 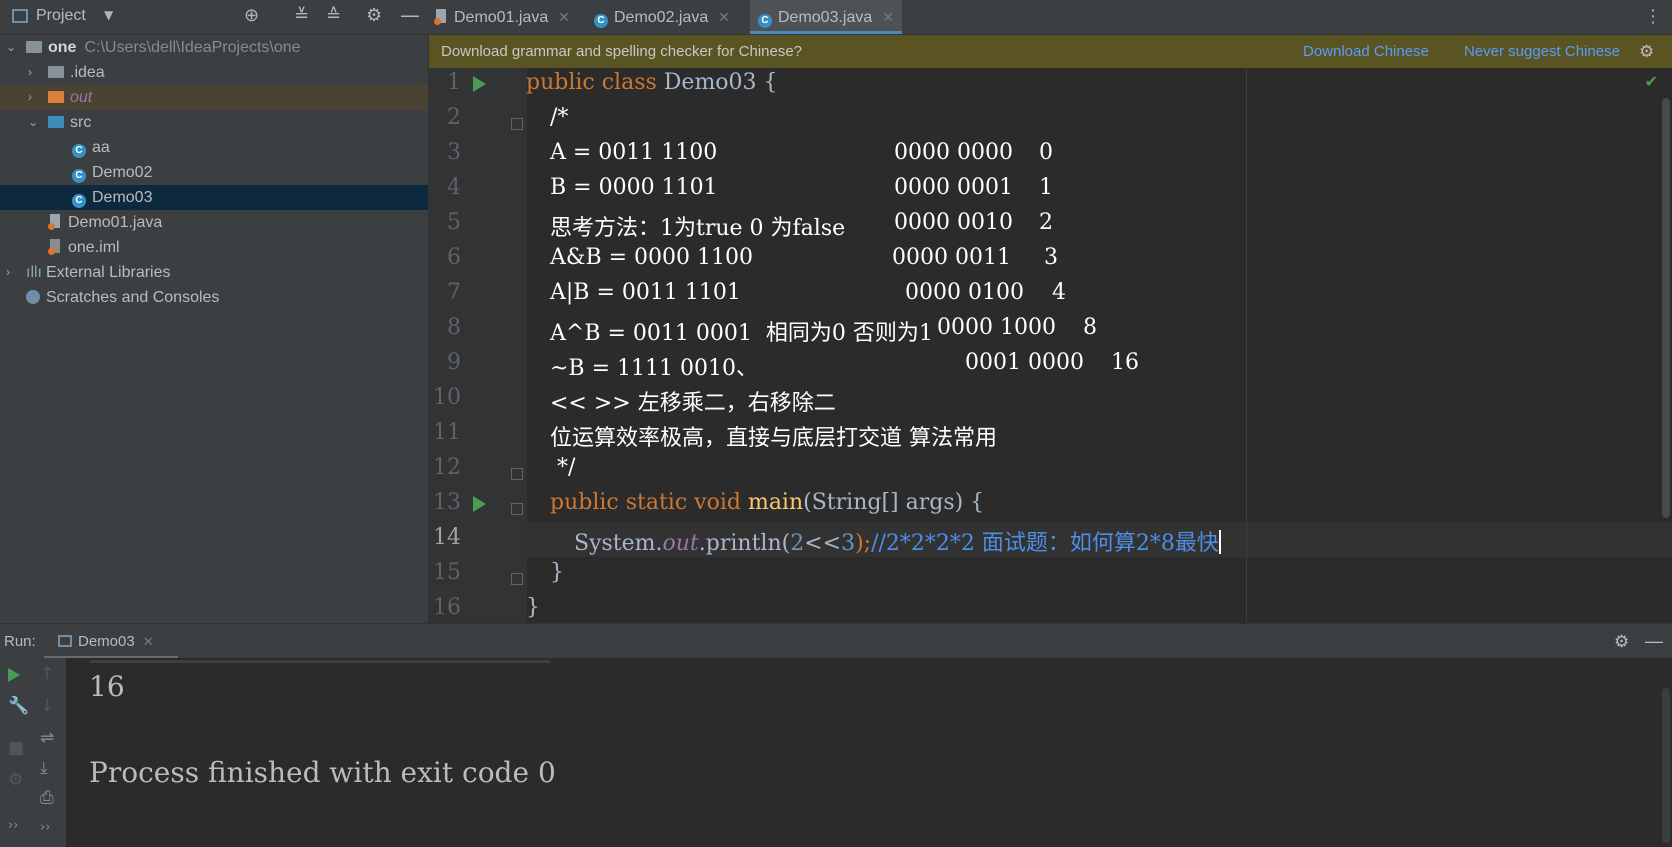 What do you see at coordinates (54, 247) in the screenshot?
I see `module-file-icon` at bounding box center [54, 247].